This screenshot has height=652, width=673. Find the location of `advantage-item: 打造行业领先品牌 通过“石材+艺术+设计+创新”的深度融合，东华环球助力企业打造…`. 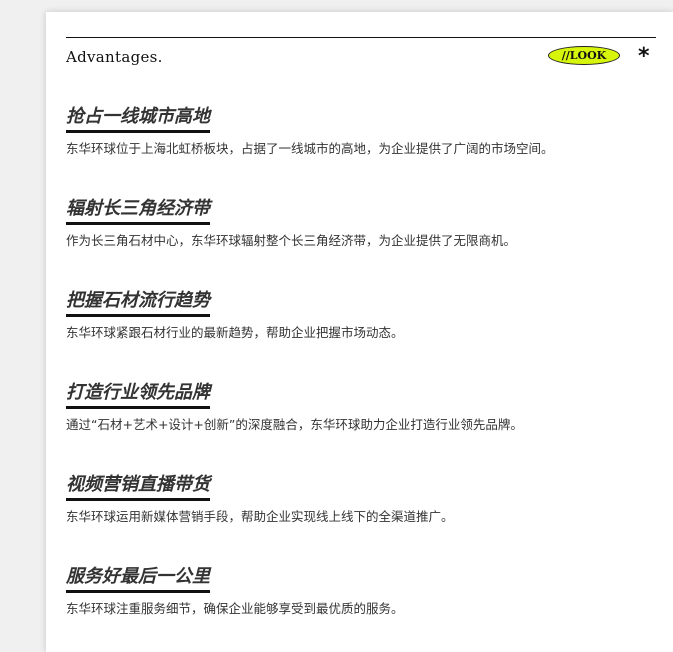

advantage-item: 打造行业领先品牌 通过“石材+艺术+设计+创新”的深度融合，东华环球助力企业打造… is located at coordinates (361, 407).